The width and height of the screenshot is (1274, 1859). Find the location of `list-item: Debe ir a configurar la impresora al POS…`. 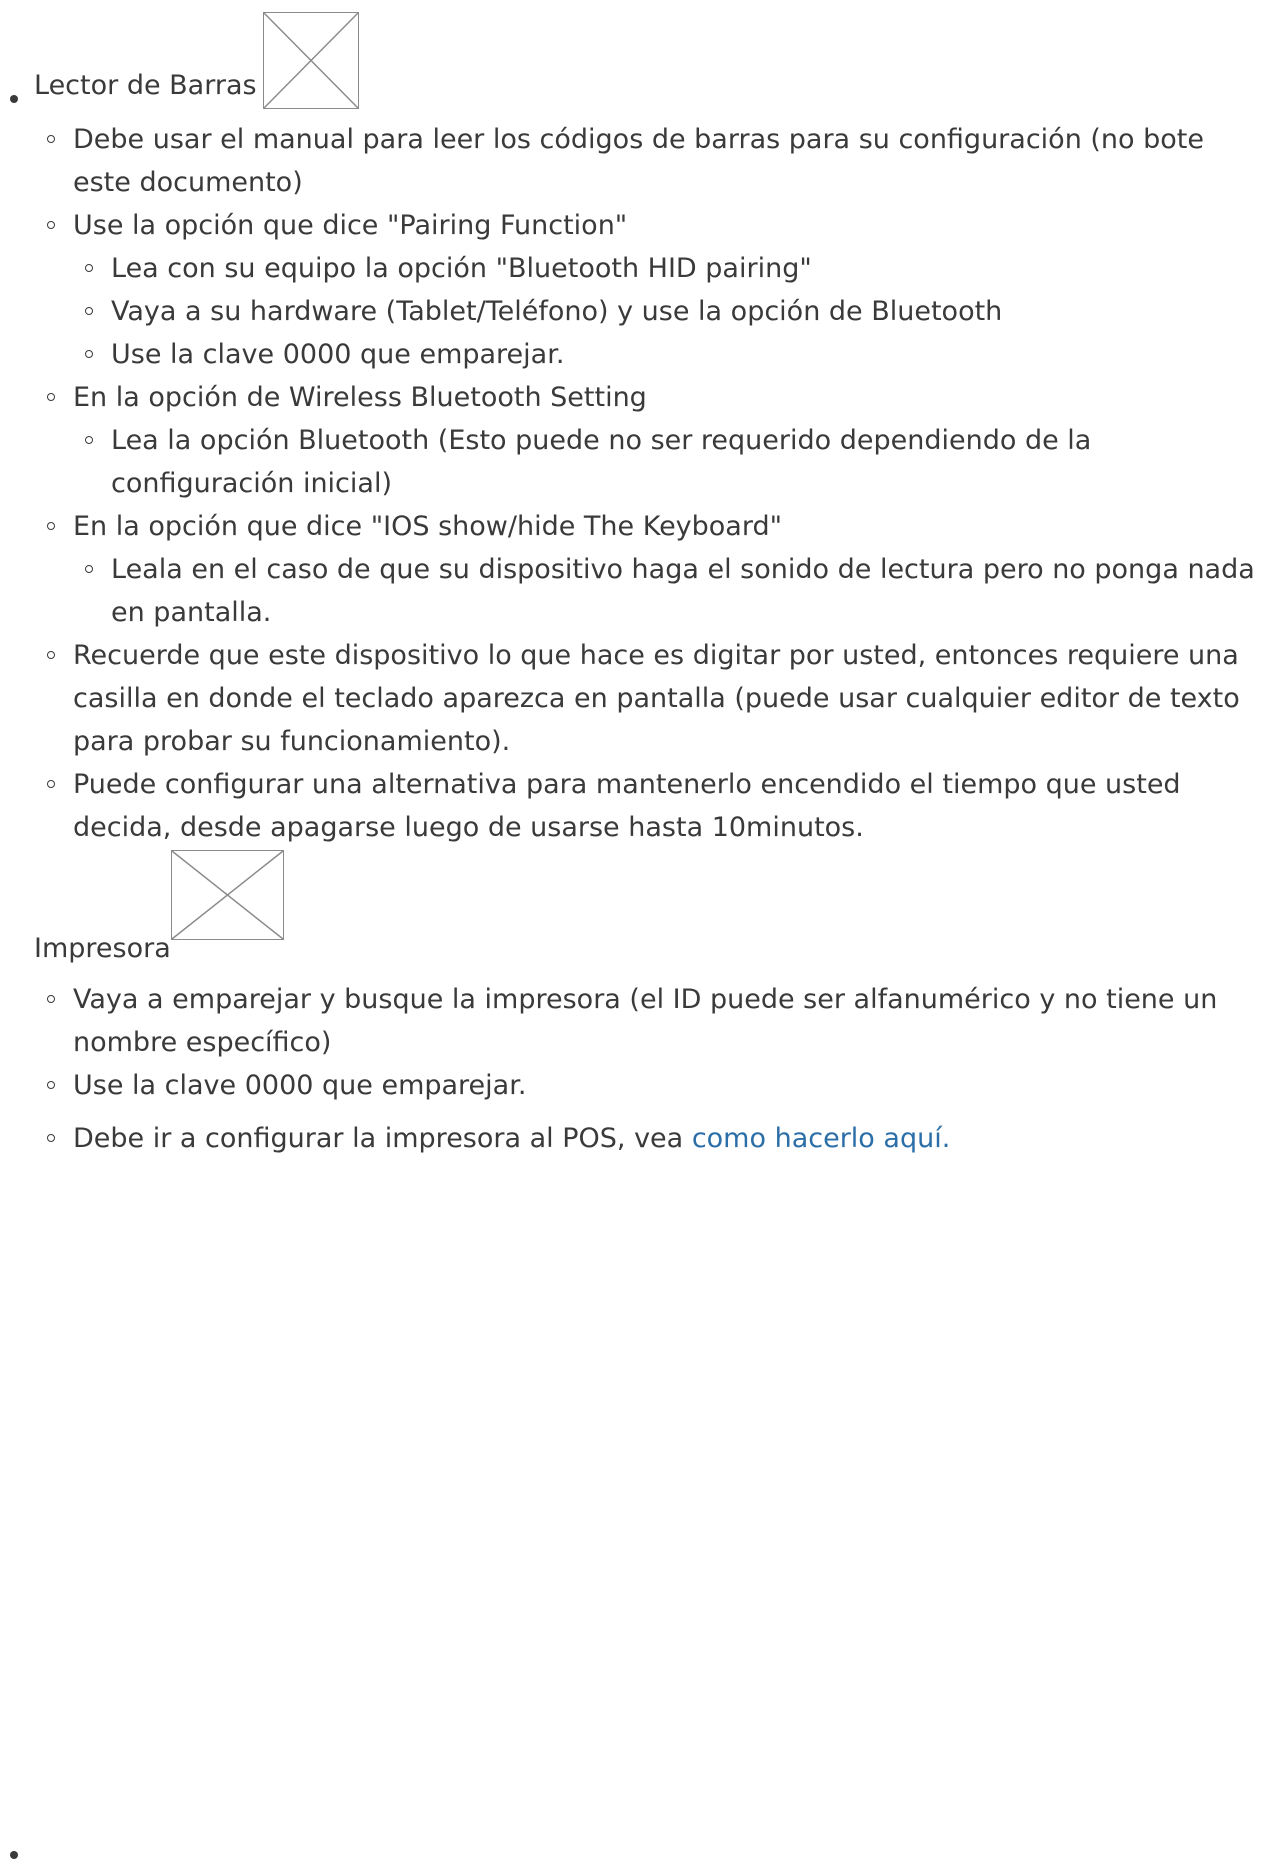

list-item: Debe ir a configurar la impresora al POS… is located at coordinates (655, 1138).